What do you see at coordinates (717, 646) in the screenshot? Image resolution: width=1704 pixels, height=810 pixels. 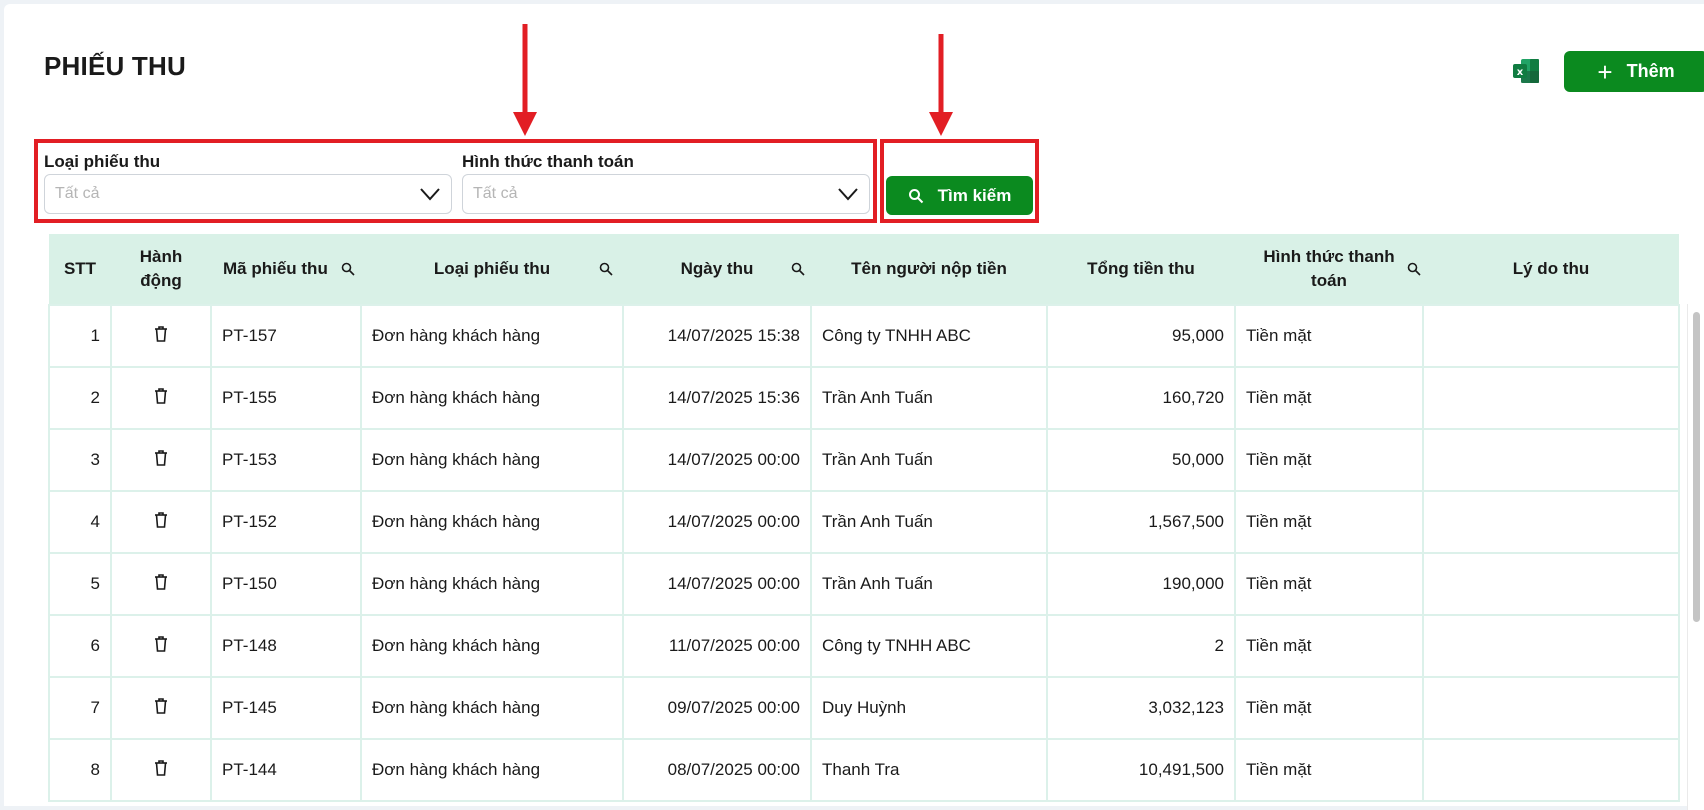 I see `cell-date: 11/07/2025 00:00` at bounding box center [717, 646].